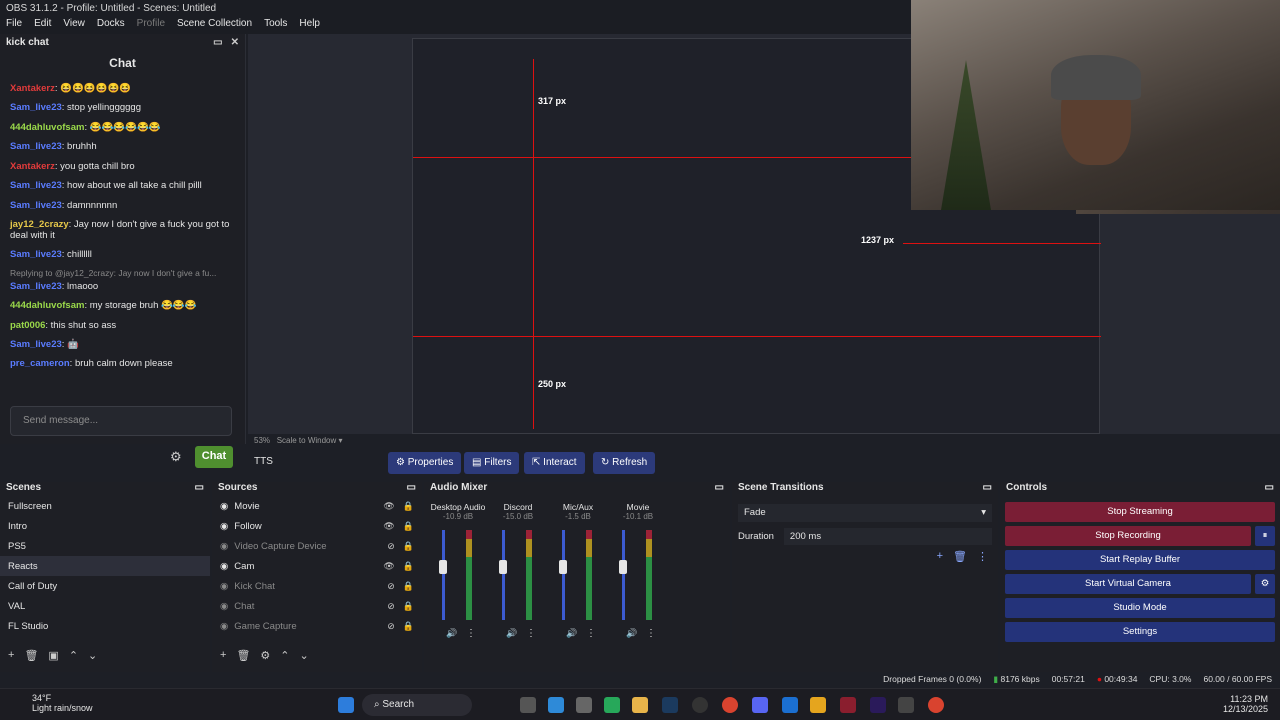 Image resolution: width=1280 pixels, height=720 pixels. I want to click on scene-item: Call of Duty, so click(105, 586).